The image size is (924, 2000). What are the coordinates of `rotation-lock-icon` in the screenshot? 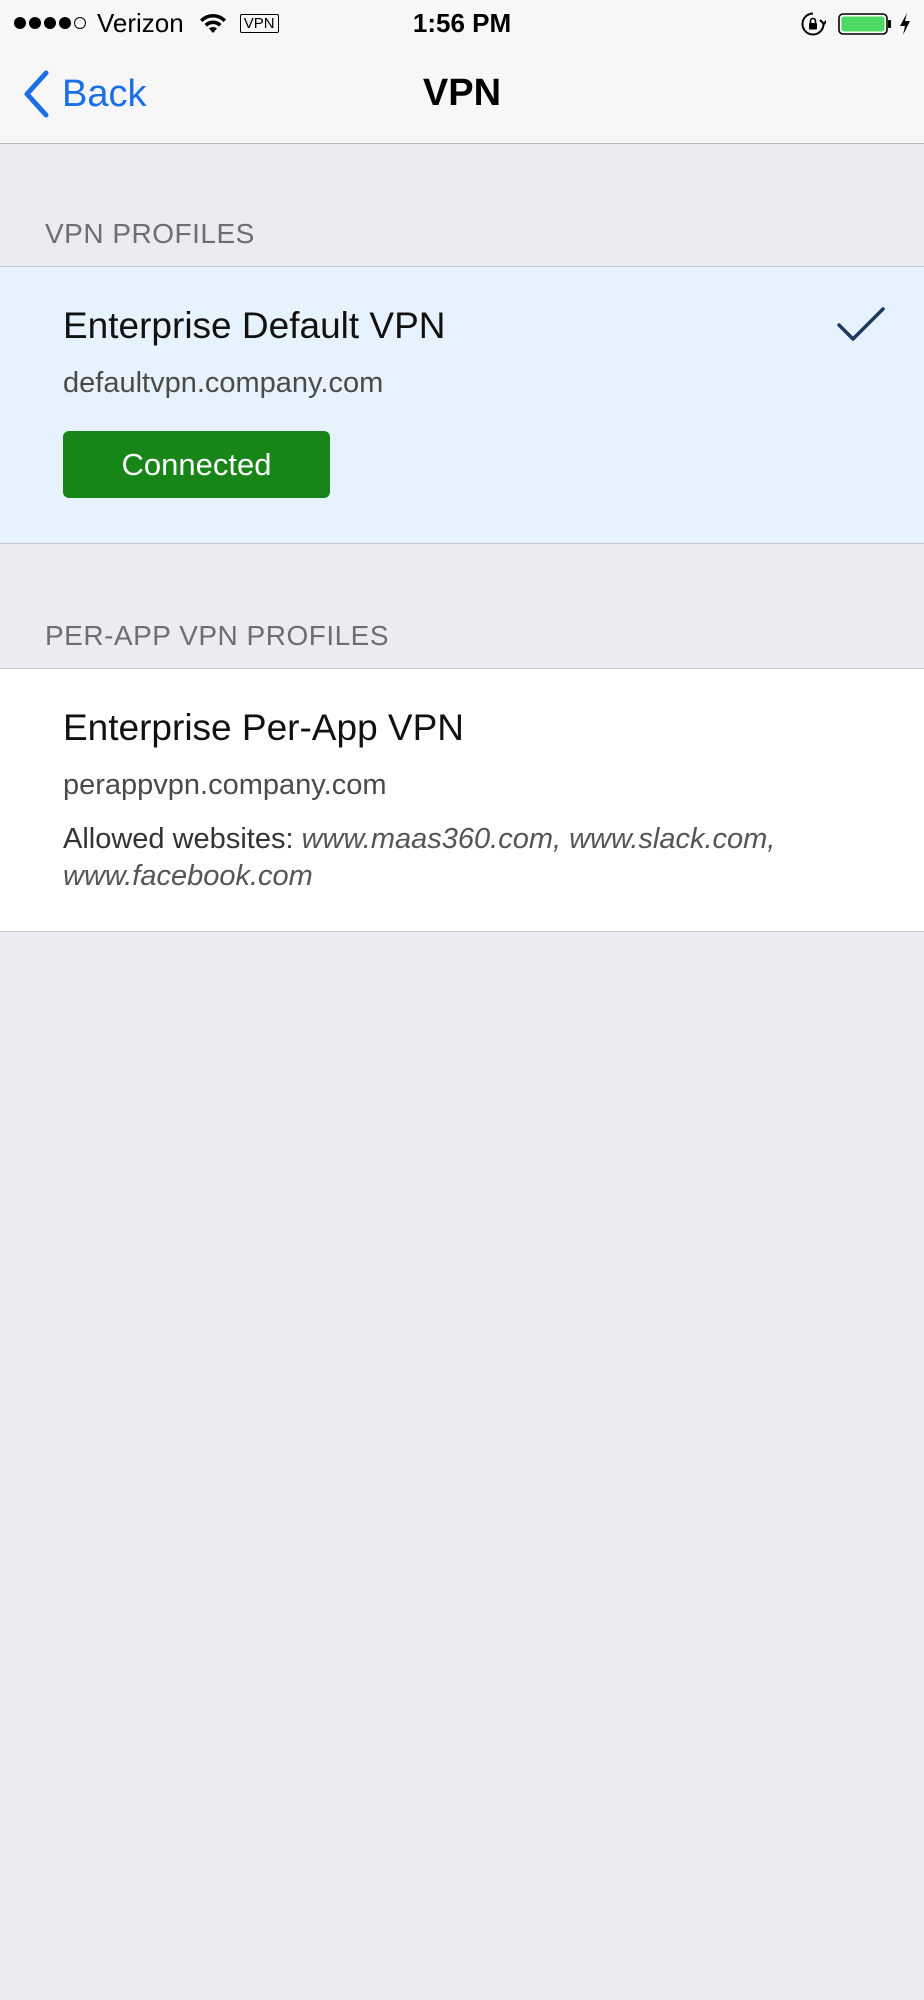 It's located at (813, 24).